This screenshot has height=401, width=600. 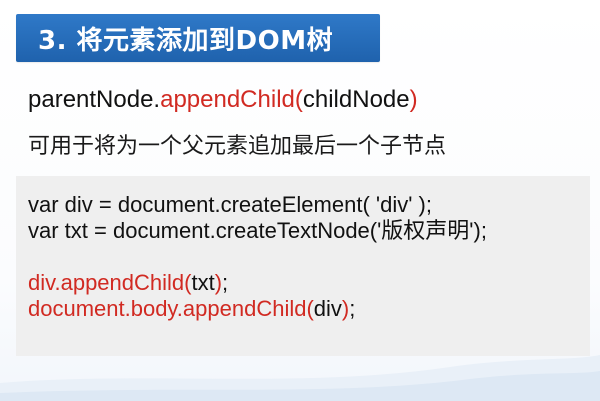 What do you see at coordinates (356, 99) in the screenshot?
I see `syntax-param: childNode` at bounding box center [356, 99].